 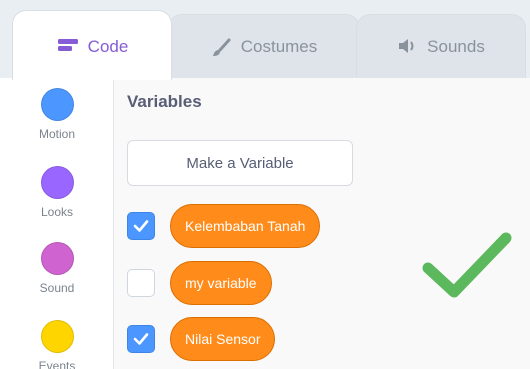 I want to click on sound-category-icon, so click(x=57, y=258).